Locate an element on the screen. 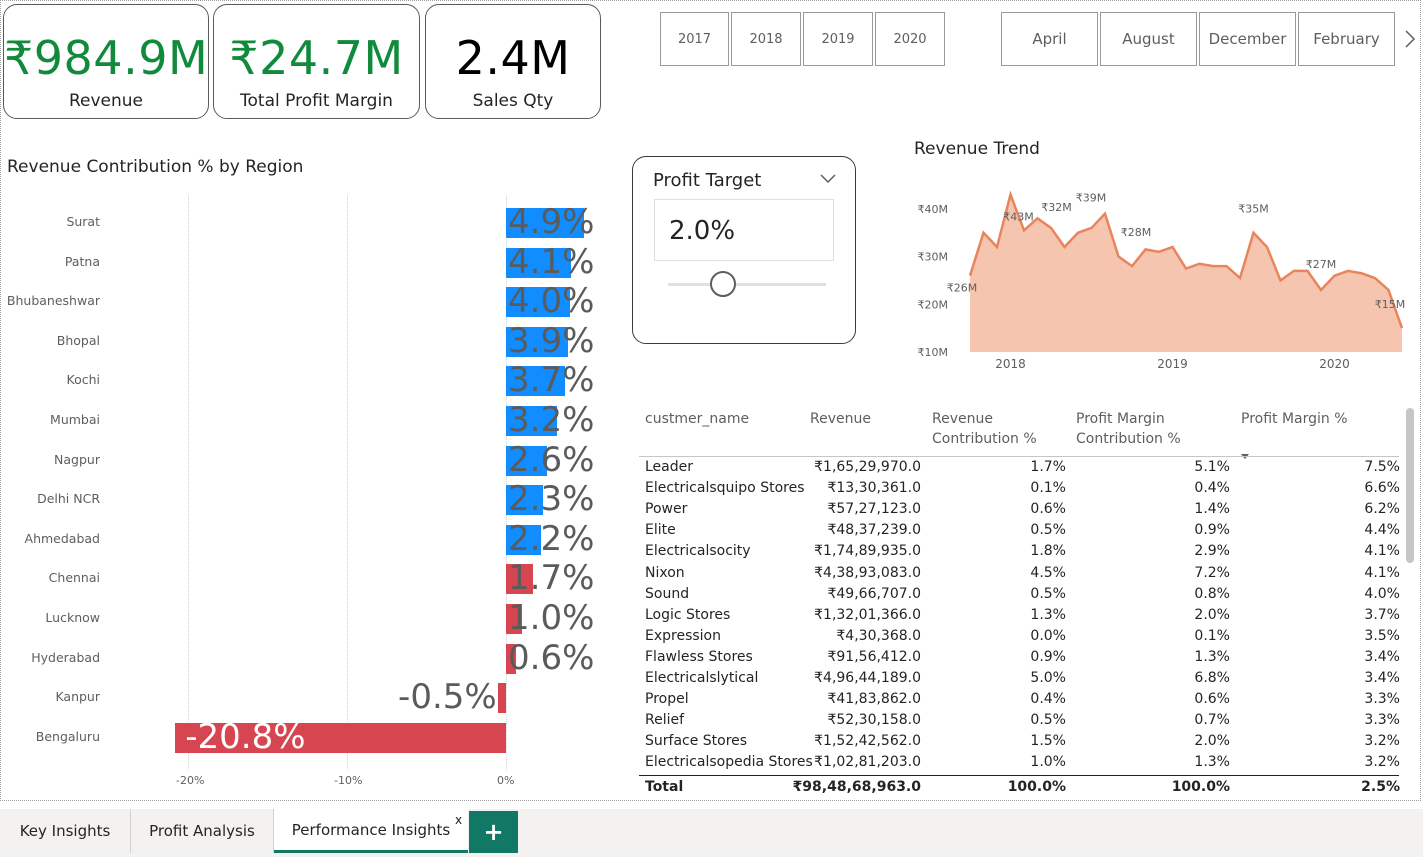 The image size is (1423, 857). slider-thumb is located at coordinates (723, 284).